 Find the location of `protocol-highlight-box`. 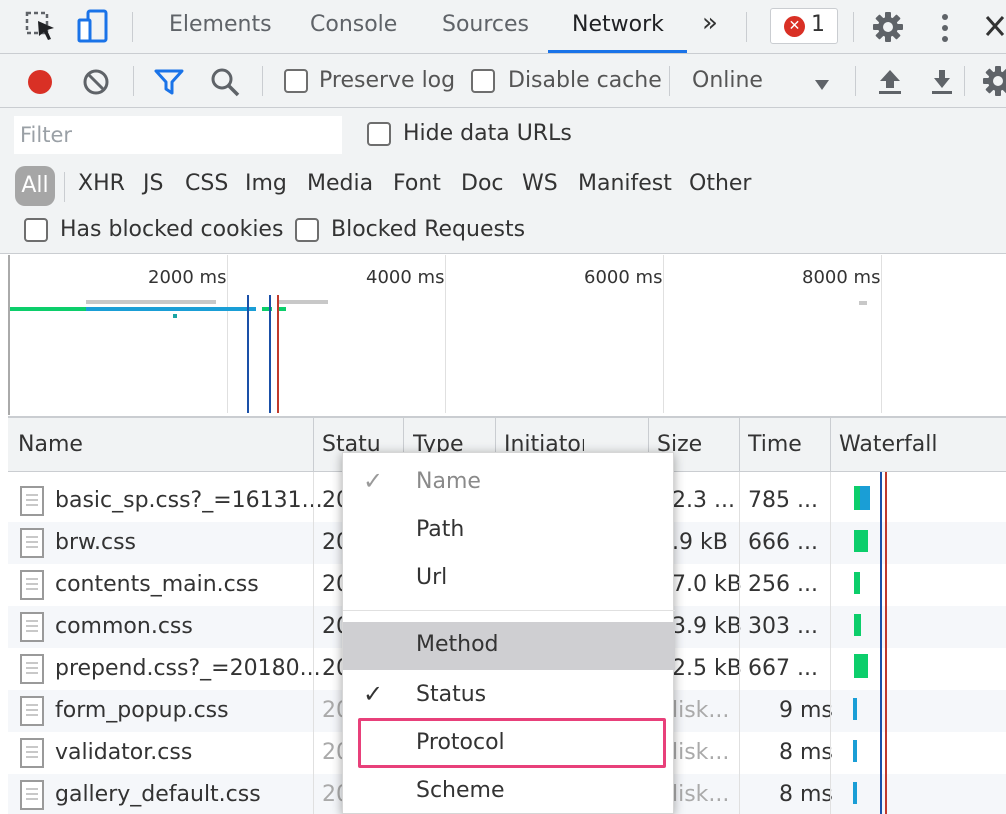

protocol-highlight-box is located at coordinates (512, 743).